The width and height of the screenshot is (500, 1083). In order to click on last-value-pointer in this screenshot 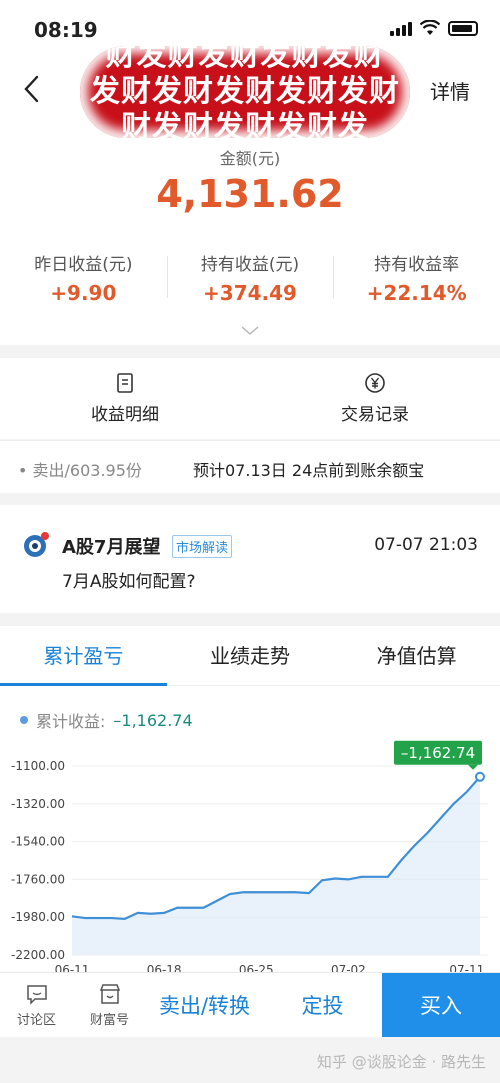, I will do `click(473, 767)`.